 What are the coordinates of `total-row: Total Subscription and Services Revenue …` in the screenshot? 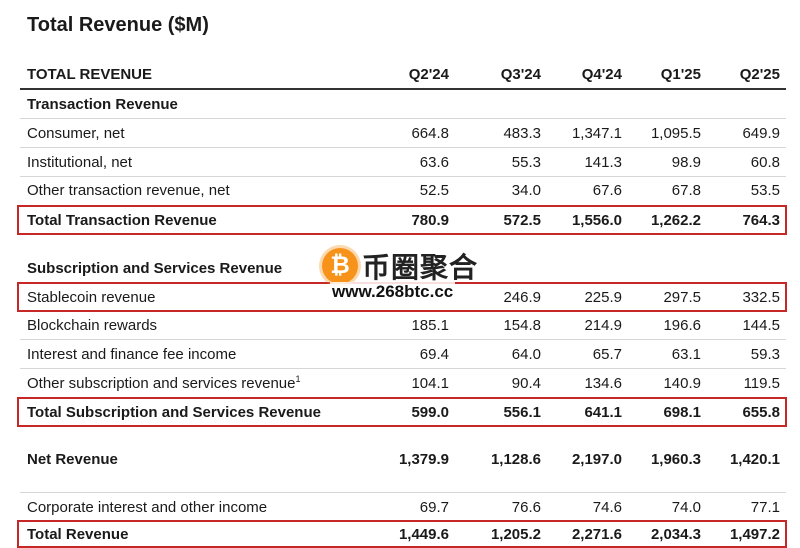 It's located at (403, 412).